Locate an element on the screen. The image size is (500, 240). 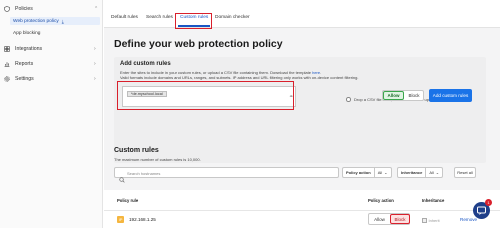
sidebar-item-reports: Reports › is located at coordinates (50, 63).